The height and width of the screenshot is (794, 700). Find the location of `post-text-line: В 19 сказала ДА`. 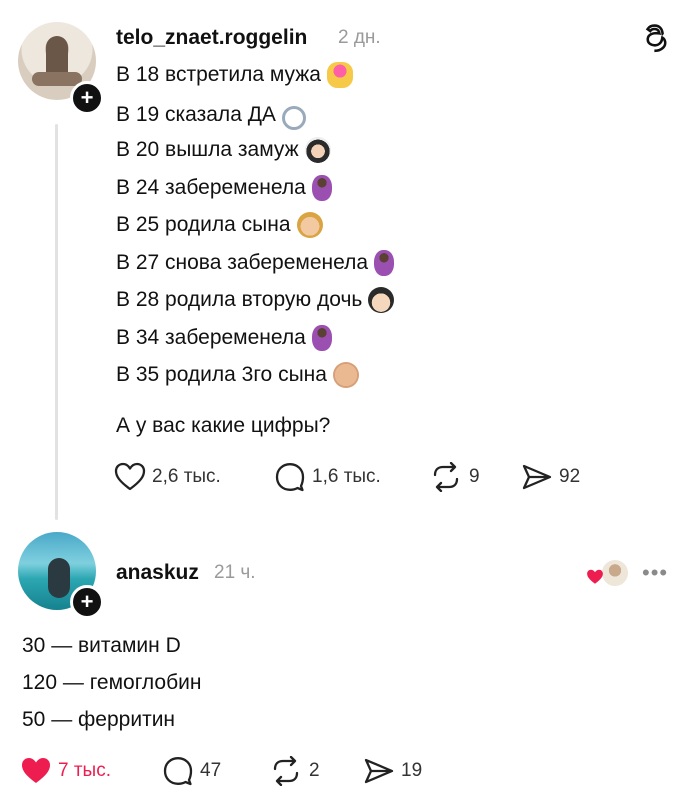

post-text-line: В 19 сказала ДА is located at coordinates (211, 115).